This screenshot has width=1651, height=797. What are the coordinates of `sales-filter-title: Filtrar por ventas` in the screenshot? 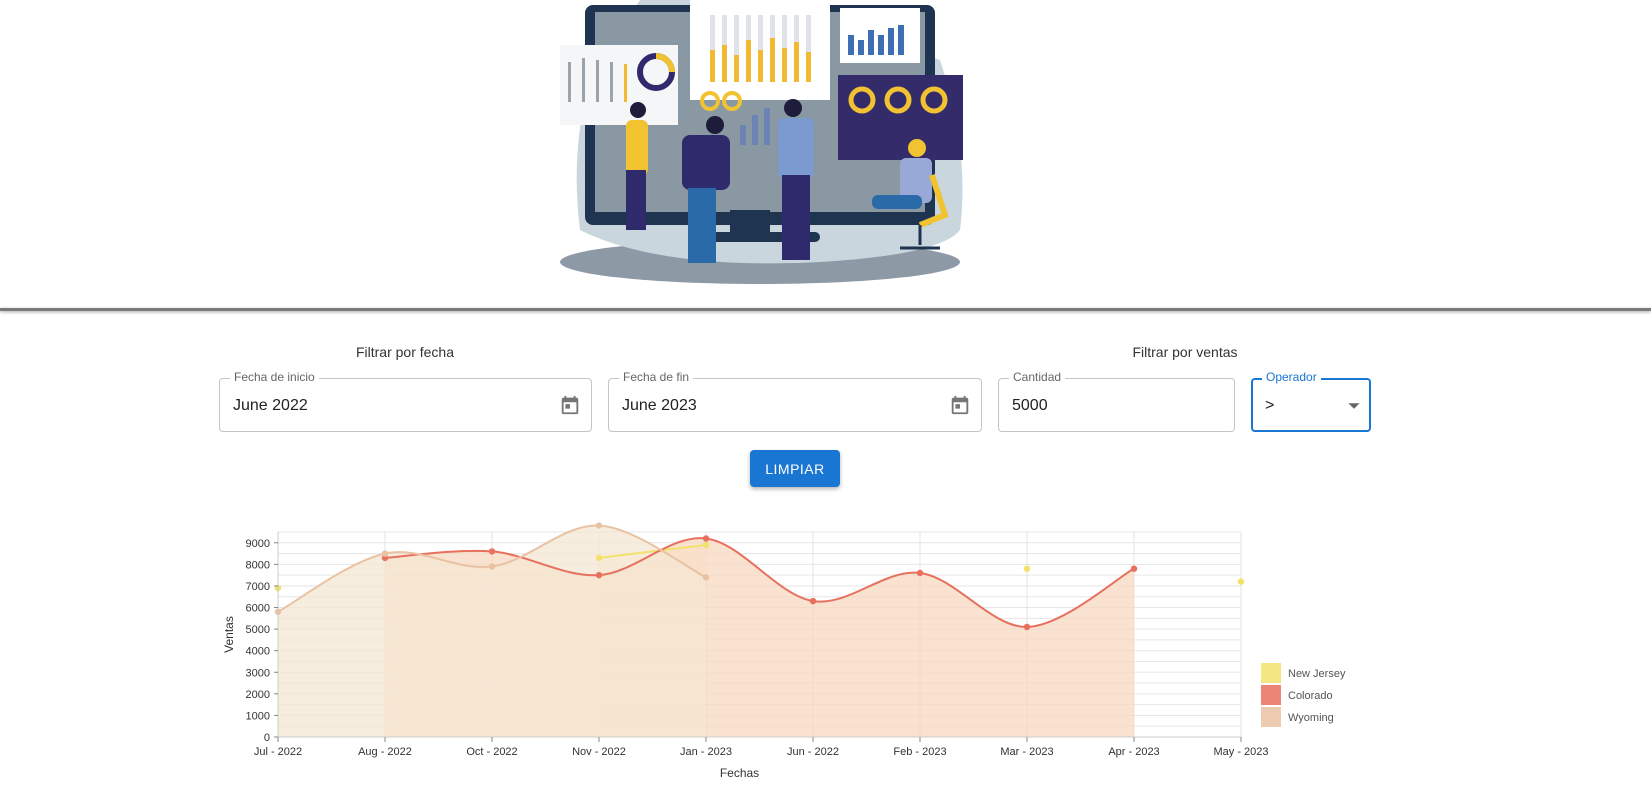 It's located at (1185, 352).